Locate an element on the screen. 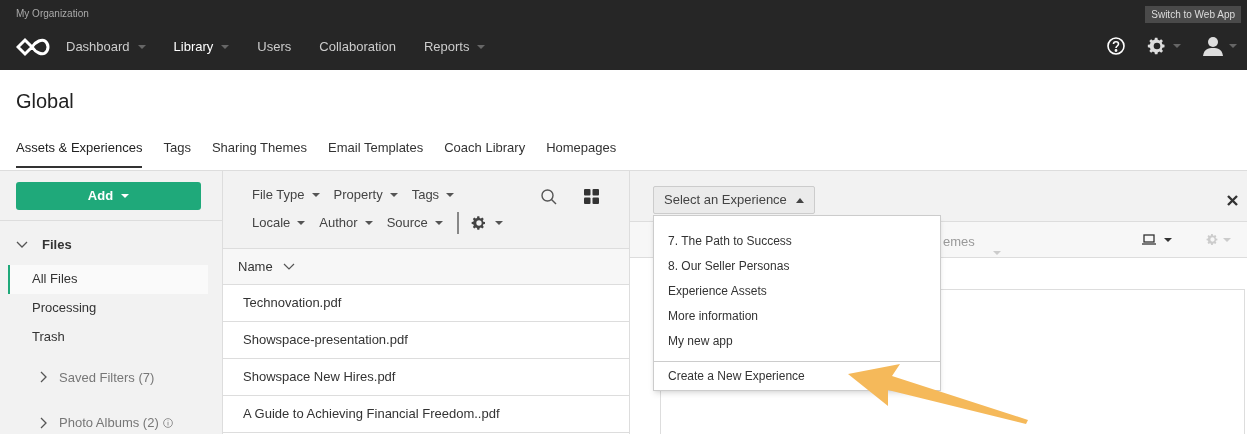 The image size is (1247, 434). tab: Email Templates is located at coordinates (376, 153).